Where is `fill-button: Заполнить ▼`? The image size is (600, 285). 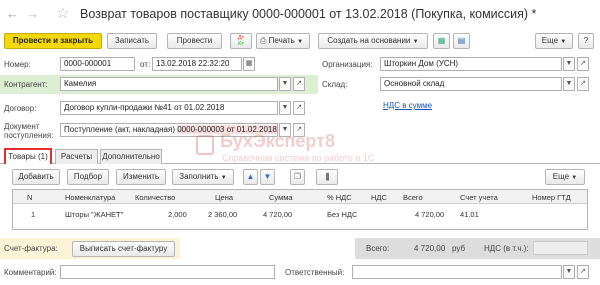 fill-button: Заполнить ▼ is located at coordinates (203, 177).